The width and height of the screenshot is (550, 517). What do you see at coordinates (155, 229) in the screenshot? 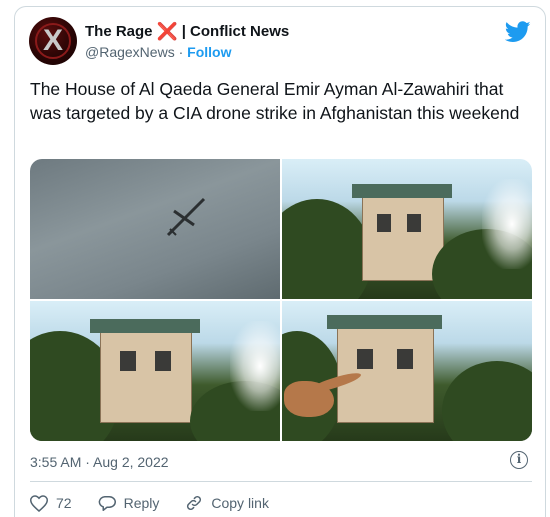
I see `photo-drone-sky` at bounding box center [155, 229].